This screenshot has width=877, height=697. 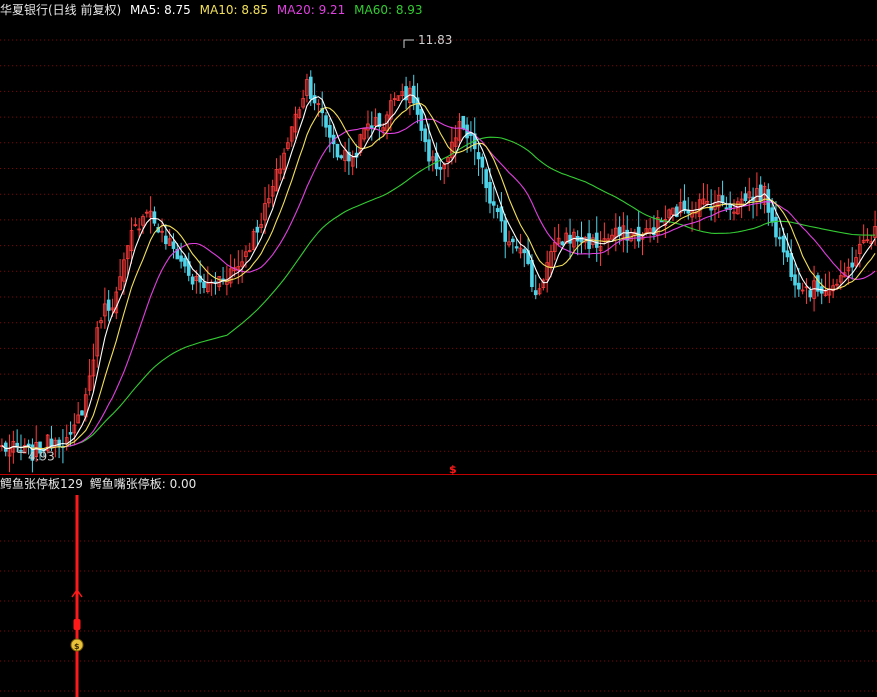 What do you see at coordinates (41, 456) in the screenshot?
I see `low-price-label: 4.93` at bounding box center [41, 456].